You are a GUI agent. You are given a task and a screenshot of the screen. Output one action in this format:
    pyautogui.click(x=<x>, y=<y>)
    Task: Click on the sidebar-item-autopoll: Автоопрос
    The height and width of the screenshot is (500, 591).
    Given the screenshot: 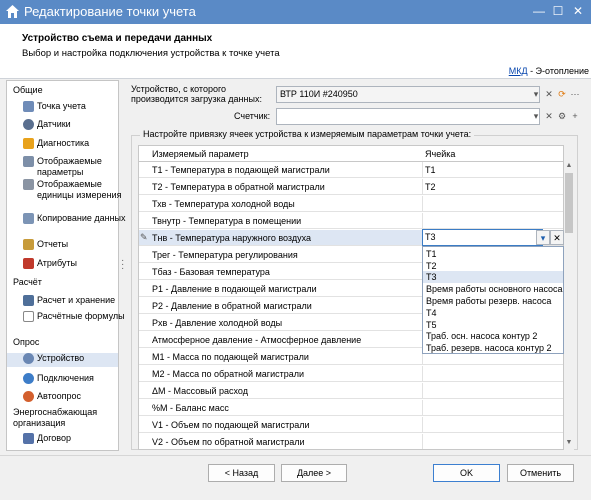 What is the action you would take?
    pyautogui.click(x=78, y=396)
    